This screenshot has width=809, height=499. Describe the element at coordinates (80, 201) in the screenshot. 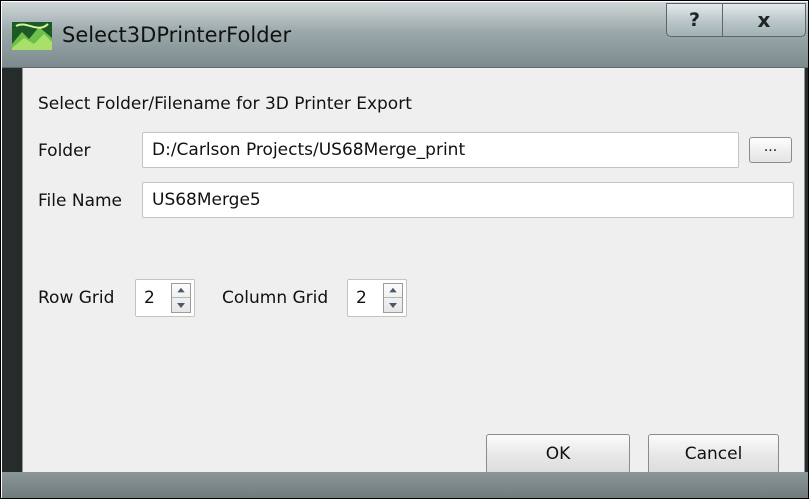

I see `filename-label: File Name` at that location.